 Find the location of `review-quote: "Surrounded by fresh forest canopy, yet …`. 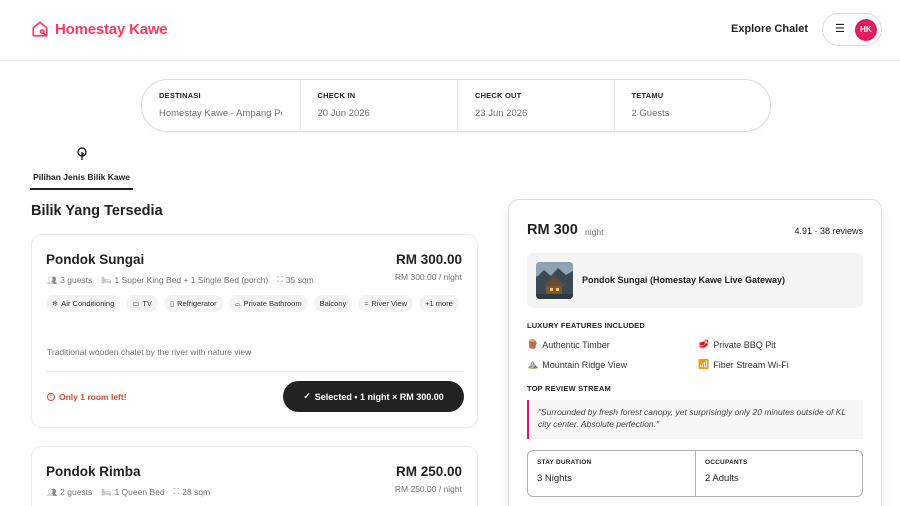

review-quote: "Surrounded by fresh forest canopy, yet … is located at coordinates (695, 419).